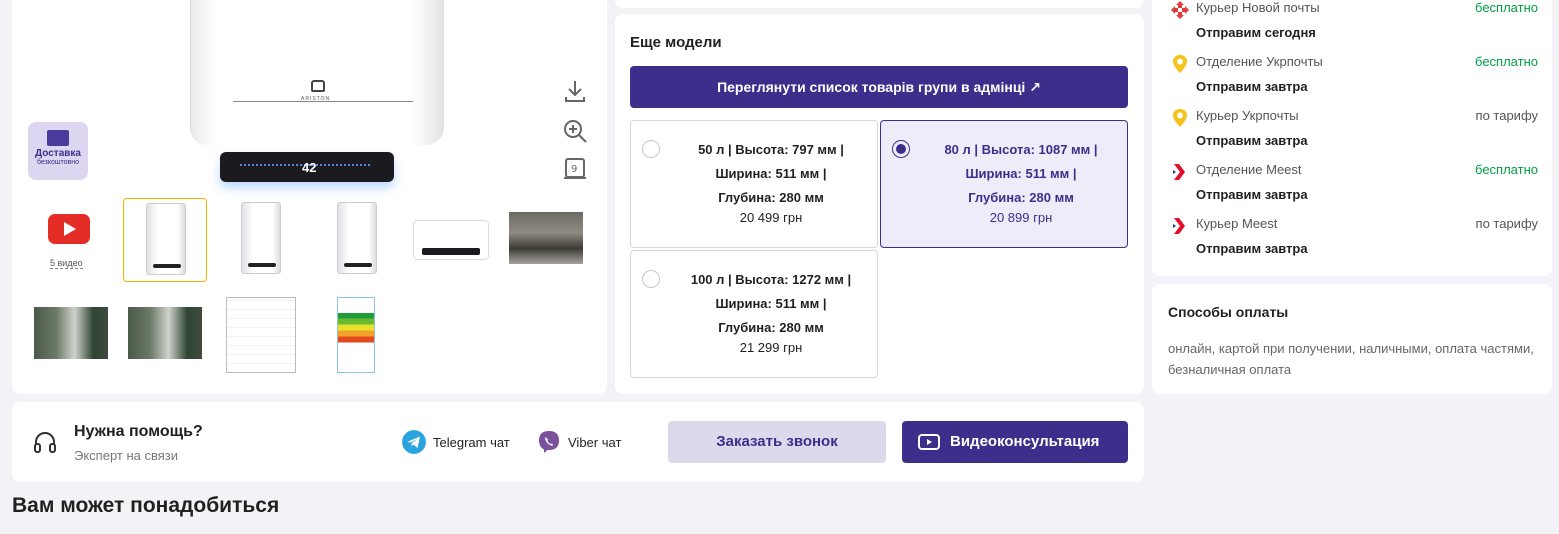 The image size is (1559, 534). I want to click on badge-line1: Доставка, so click(58, 153).